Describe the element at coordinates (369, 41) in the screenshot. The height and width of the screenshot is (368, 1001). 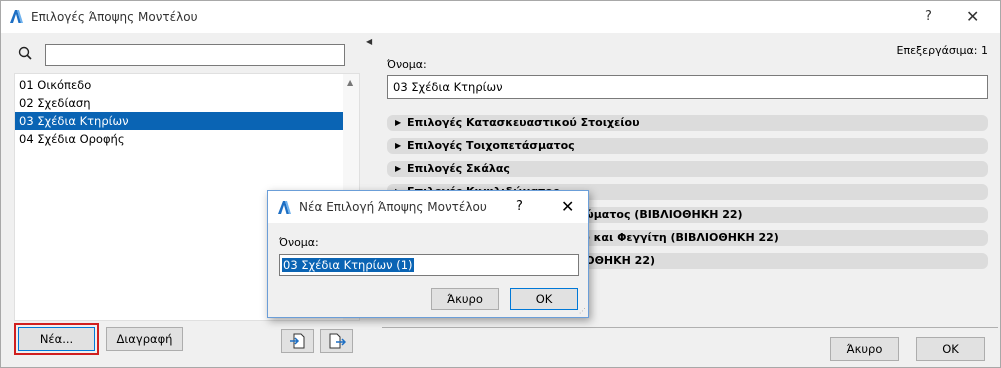
I see `collapse-left-icon: ◀` at that location.